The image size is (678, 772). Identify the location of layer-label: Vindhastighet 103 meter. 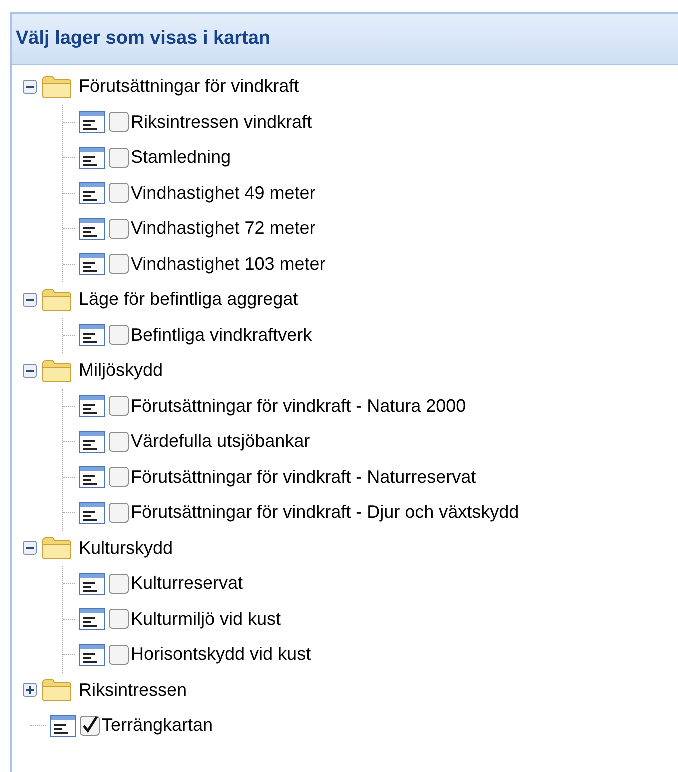
(228, 264).